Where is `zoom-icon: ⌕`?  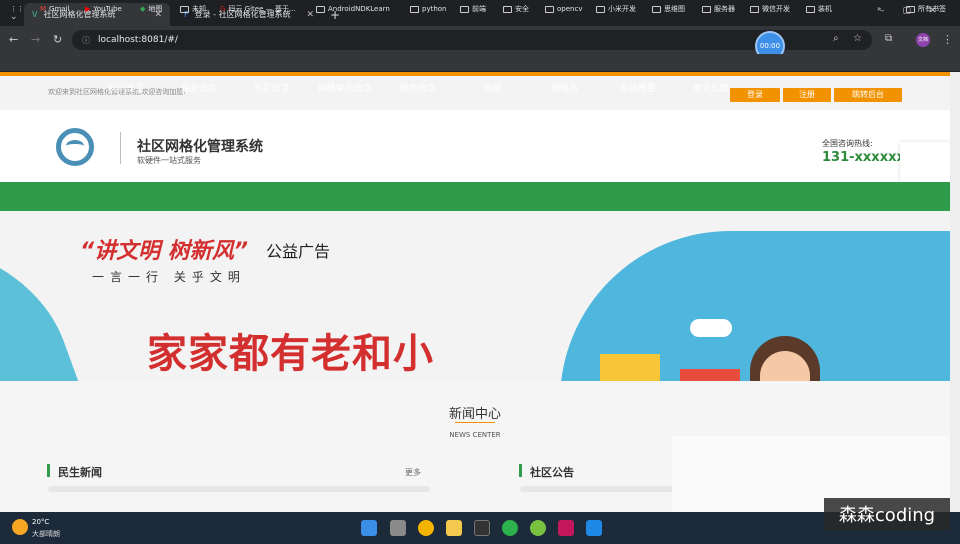
zoom-icon: ⌕ is located at coordinates (836, 38).